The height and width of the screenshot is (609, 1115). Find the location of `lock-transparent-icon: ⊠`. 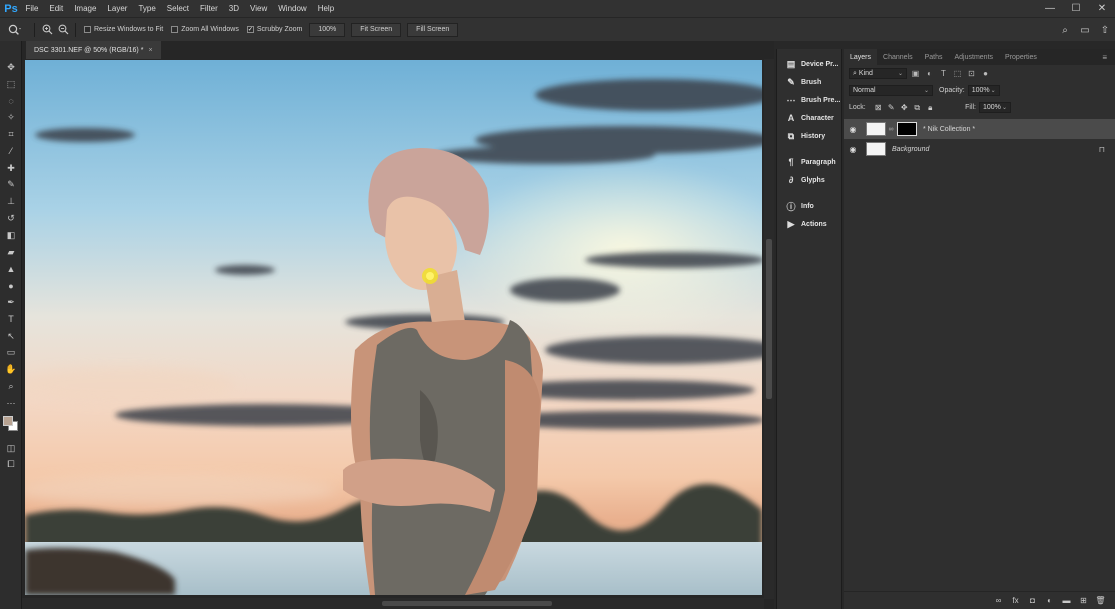

lock-transparent-icon: ⊠ is located at coordinates (878, 107).